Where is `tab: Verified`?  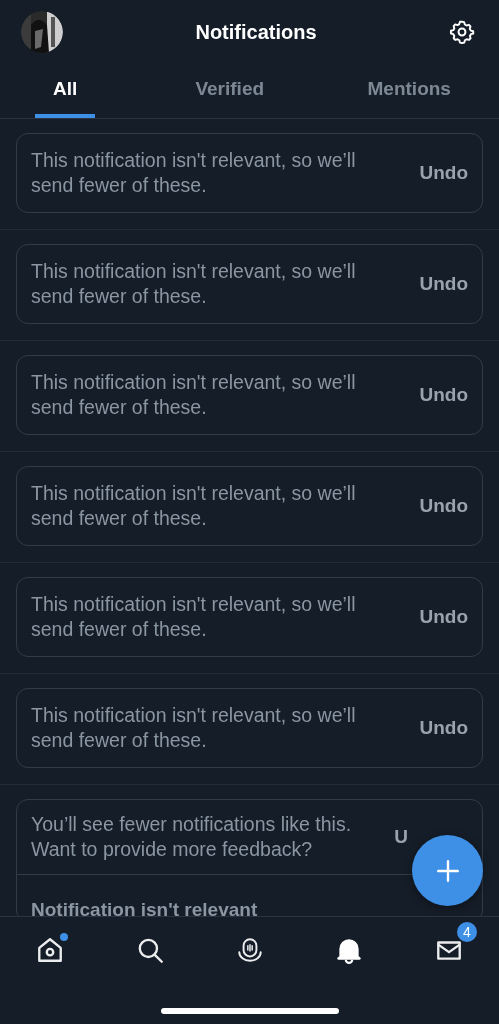
tab: Verified is located at coordinates (230, 91).